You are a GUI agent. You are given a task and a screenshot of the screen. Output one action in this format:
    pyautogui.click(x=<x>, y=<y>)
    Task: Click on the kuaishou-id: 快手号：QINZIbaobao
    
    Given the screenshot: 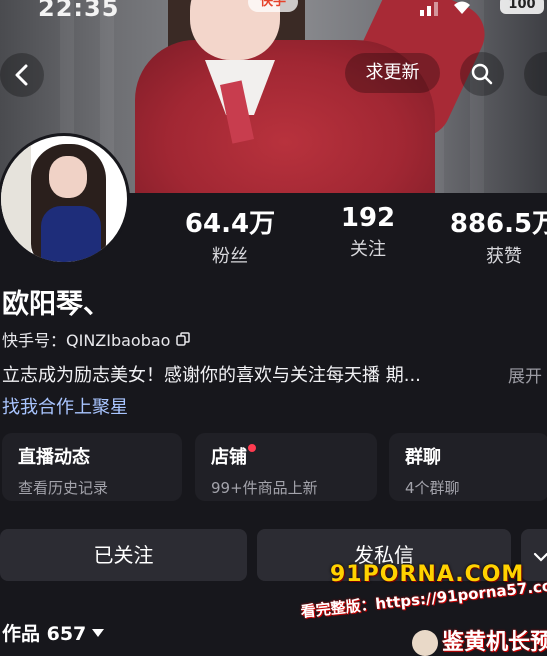 What is the action you would take?
    pyautogui.click(x=96, y=339)
    